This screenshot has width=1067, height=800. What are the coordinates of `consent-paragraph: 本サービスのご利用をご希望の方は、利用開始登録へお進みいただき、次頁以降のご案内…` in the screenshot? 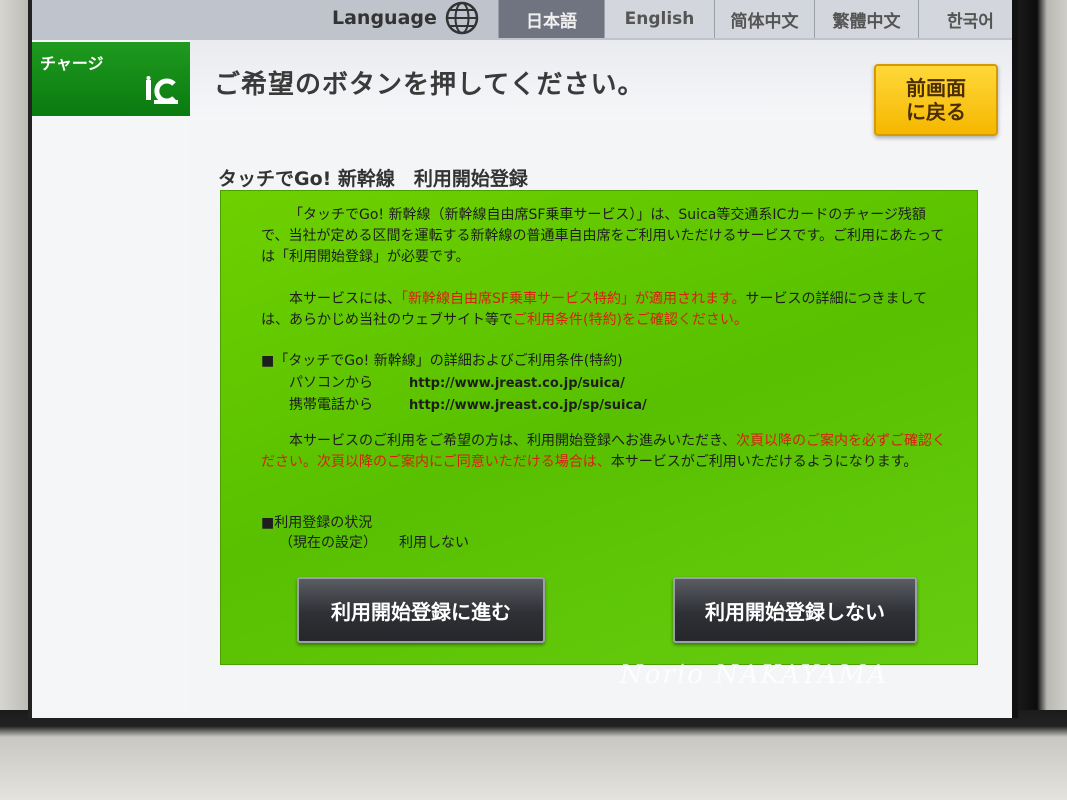 It's located at (606, 452).